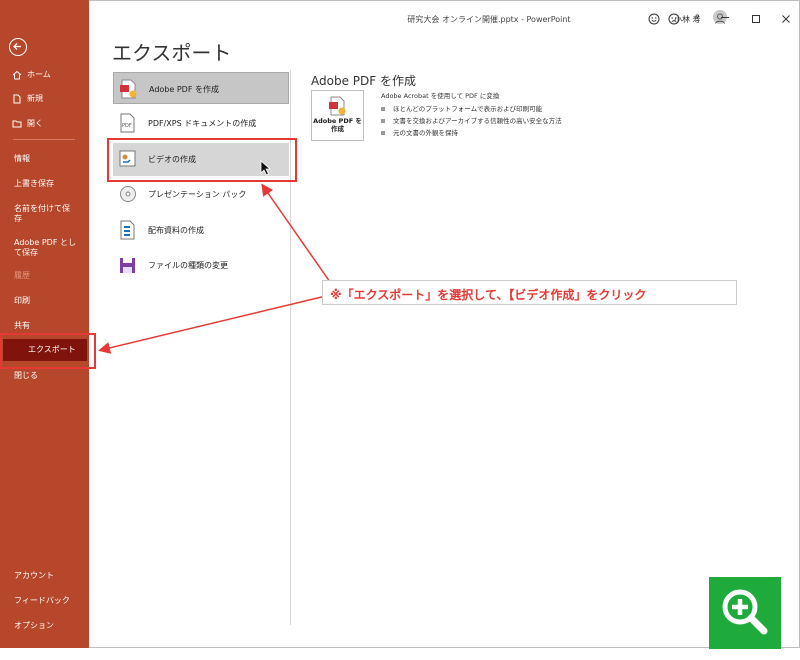 The width and height of the screenshot is (800, 660). Describe the element at coordinates (214, 268) in the screenshot. I see `annotation-arrows` at that location.